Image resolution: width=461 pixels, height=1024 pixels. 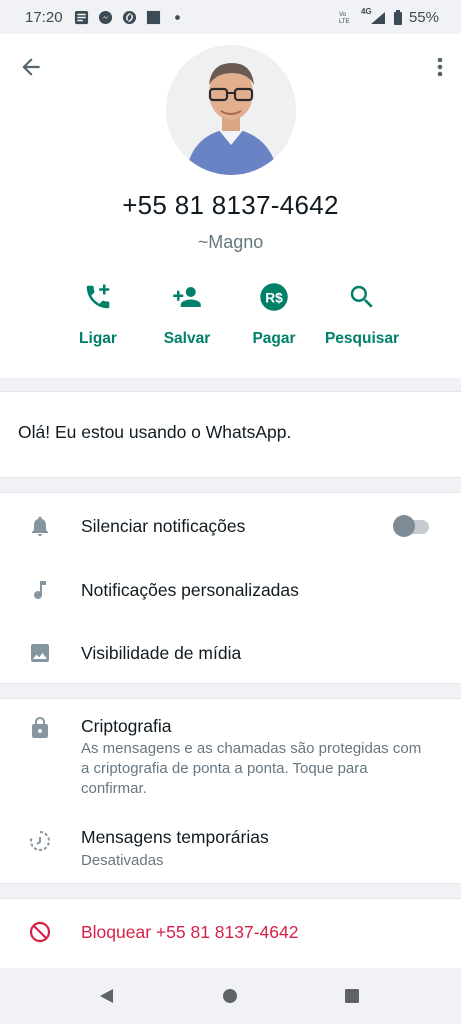 I want to click on contact-avatar, so click(x=231, y=110).